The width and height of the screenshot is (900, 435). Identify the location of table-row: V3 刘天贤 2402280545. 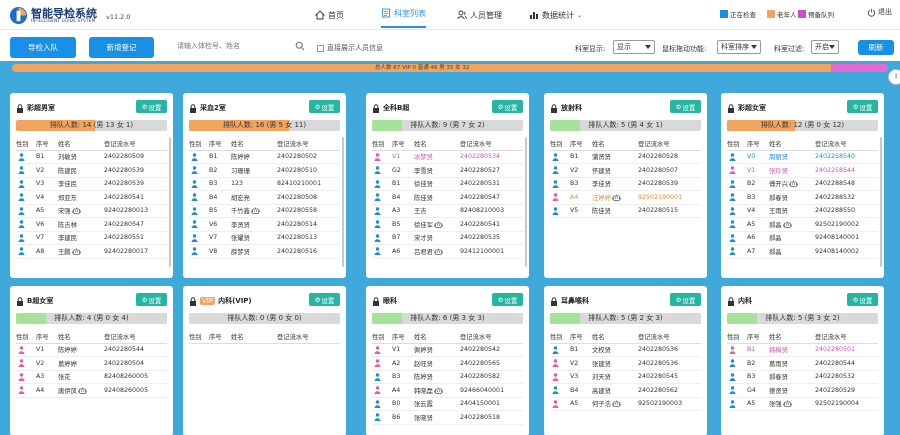
(625, 377).